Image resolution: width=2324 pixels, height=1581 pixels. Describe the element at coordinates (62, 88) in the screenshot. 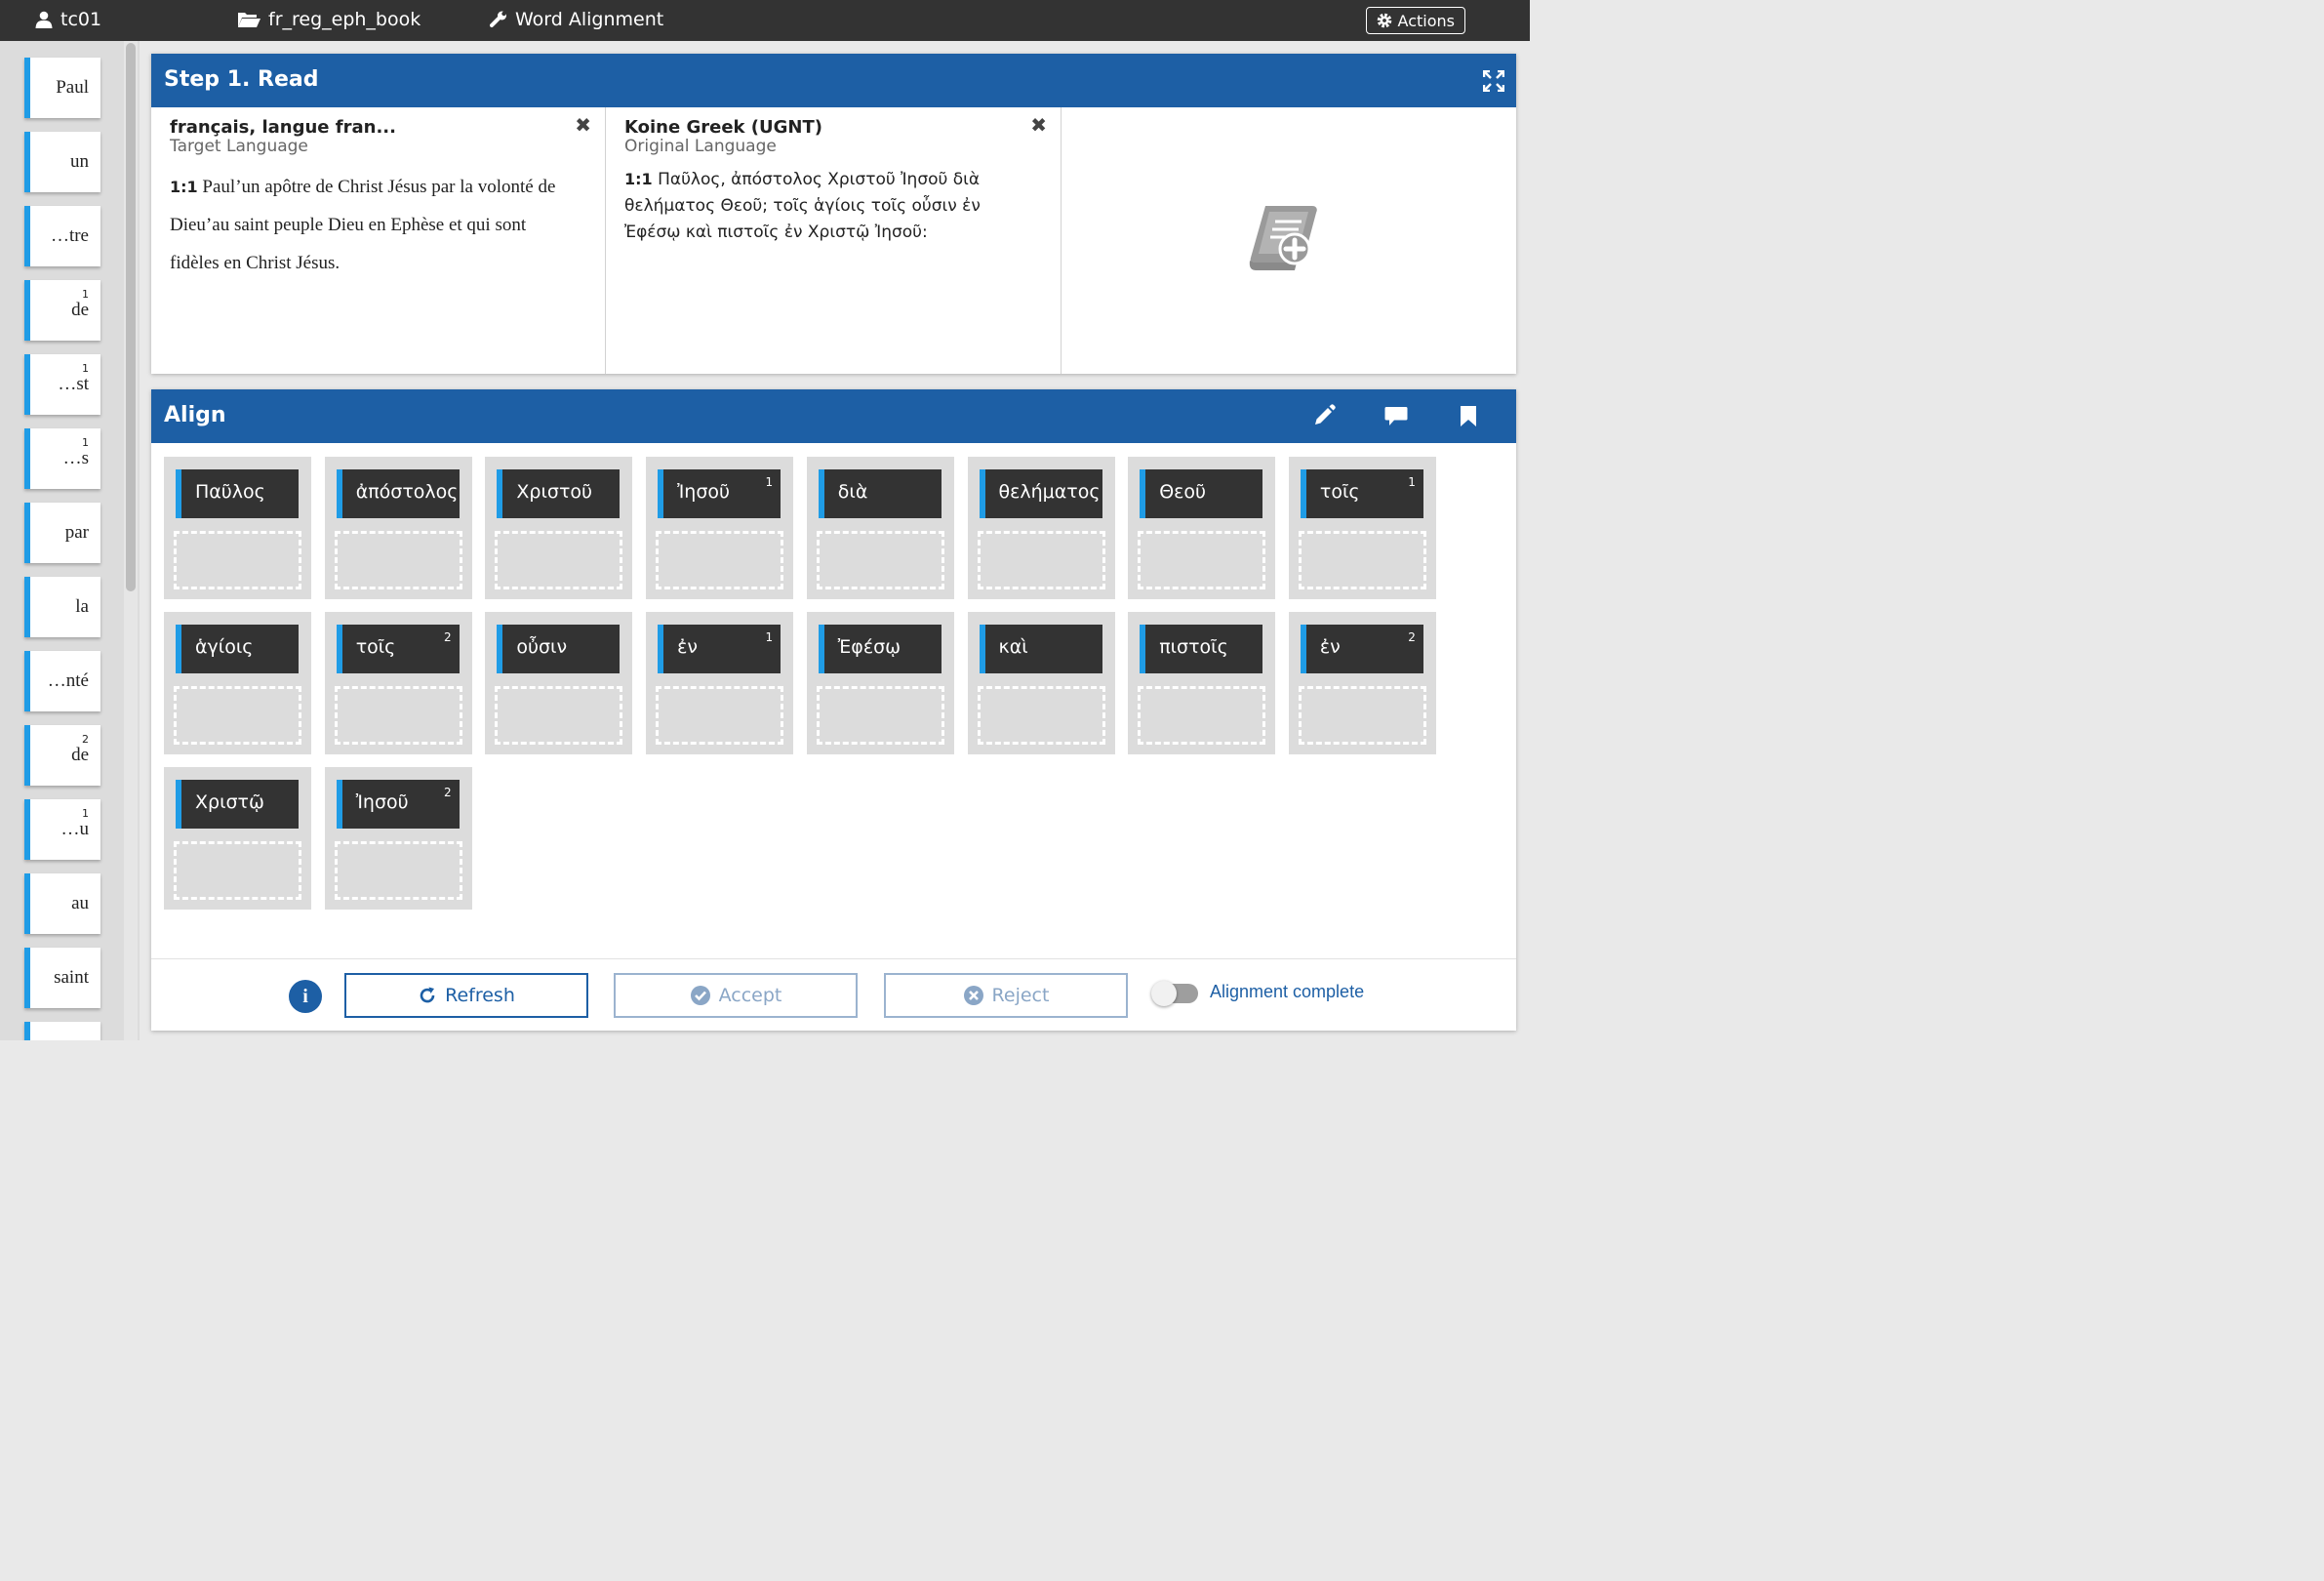

I see `sidebar-word-card: Paul` at that location.